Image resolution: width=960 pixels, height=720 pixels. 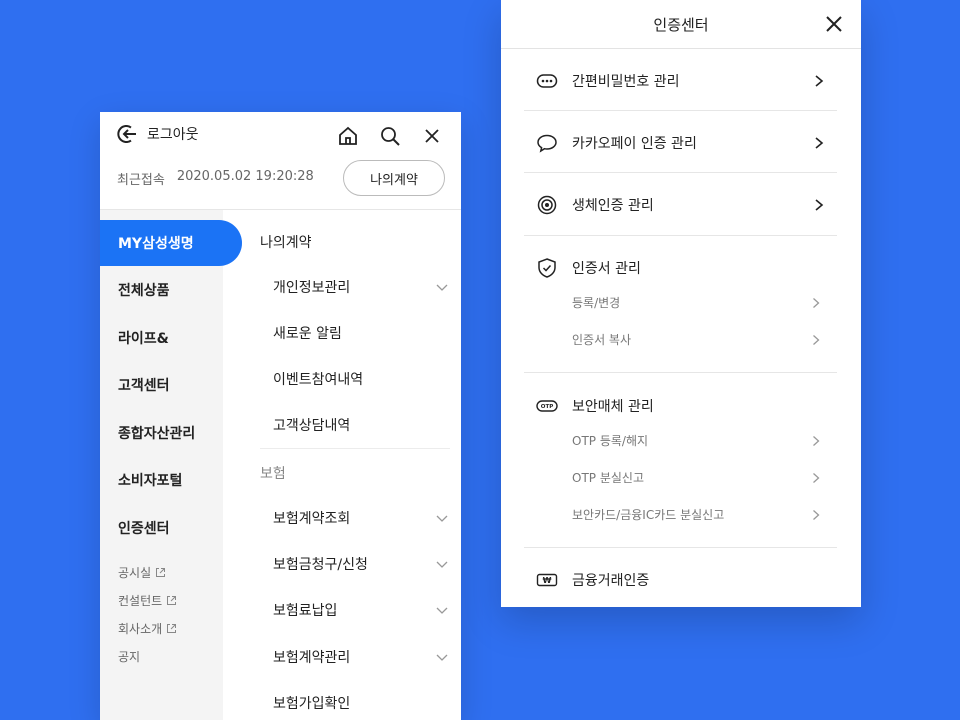 I want to click on sub-item-claim: 보험금청구/신청, so click(x=361, y=564).